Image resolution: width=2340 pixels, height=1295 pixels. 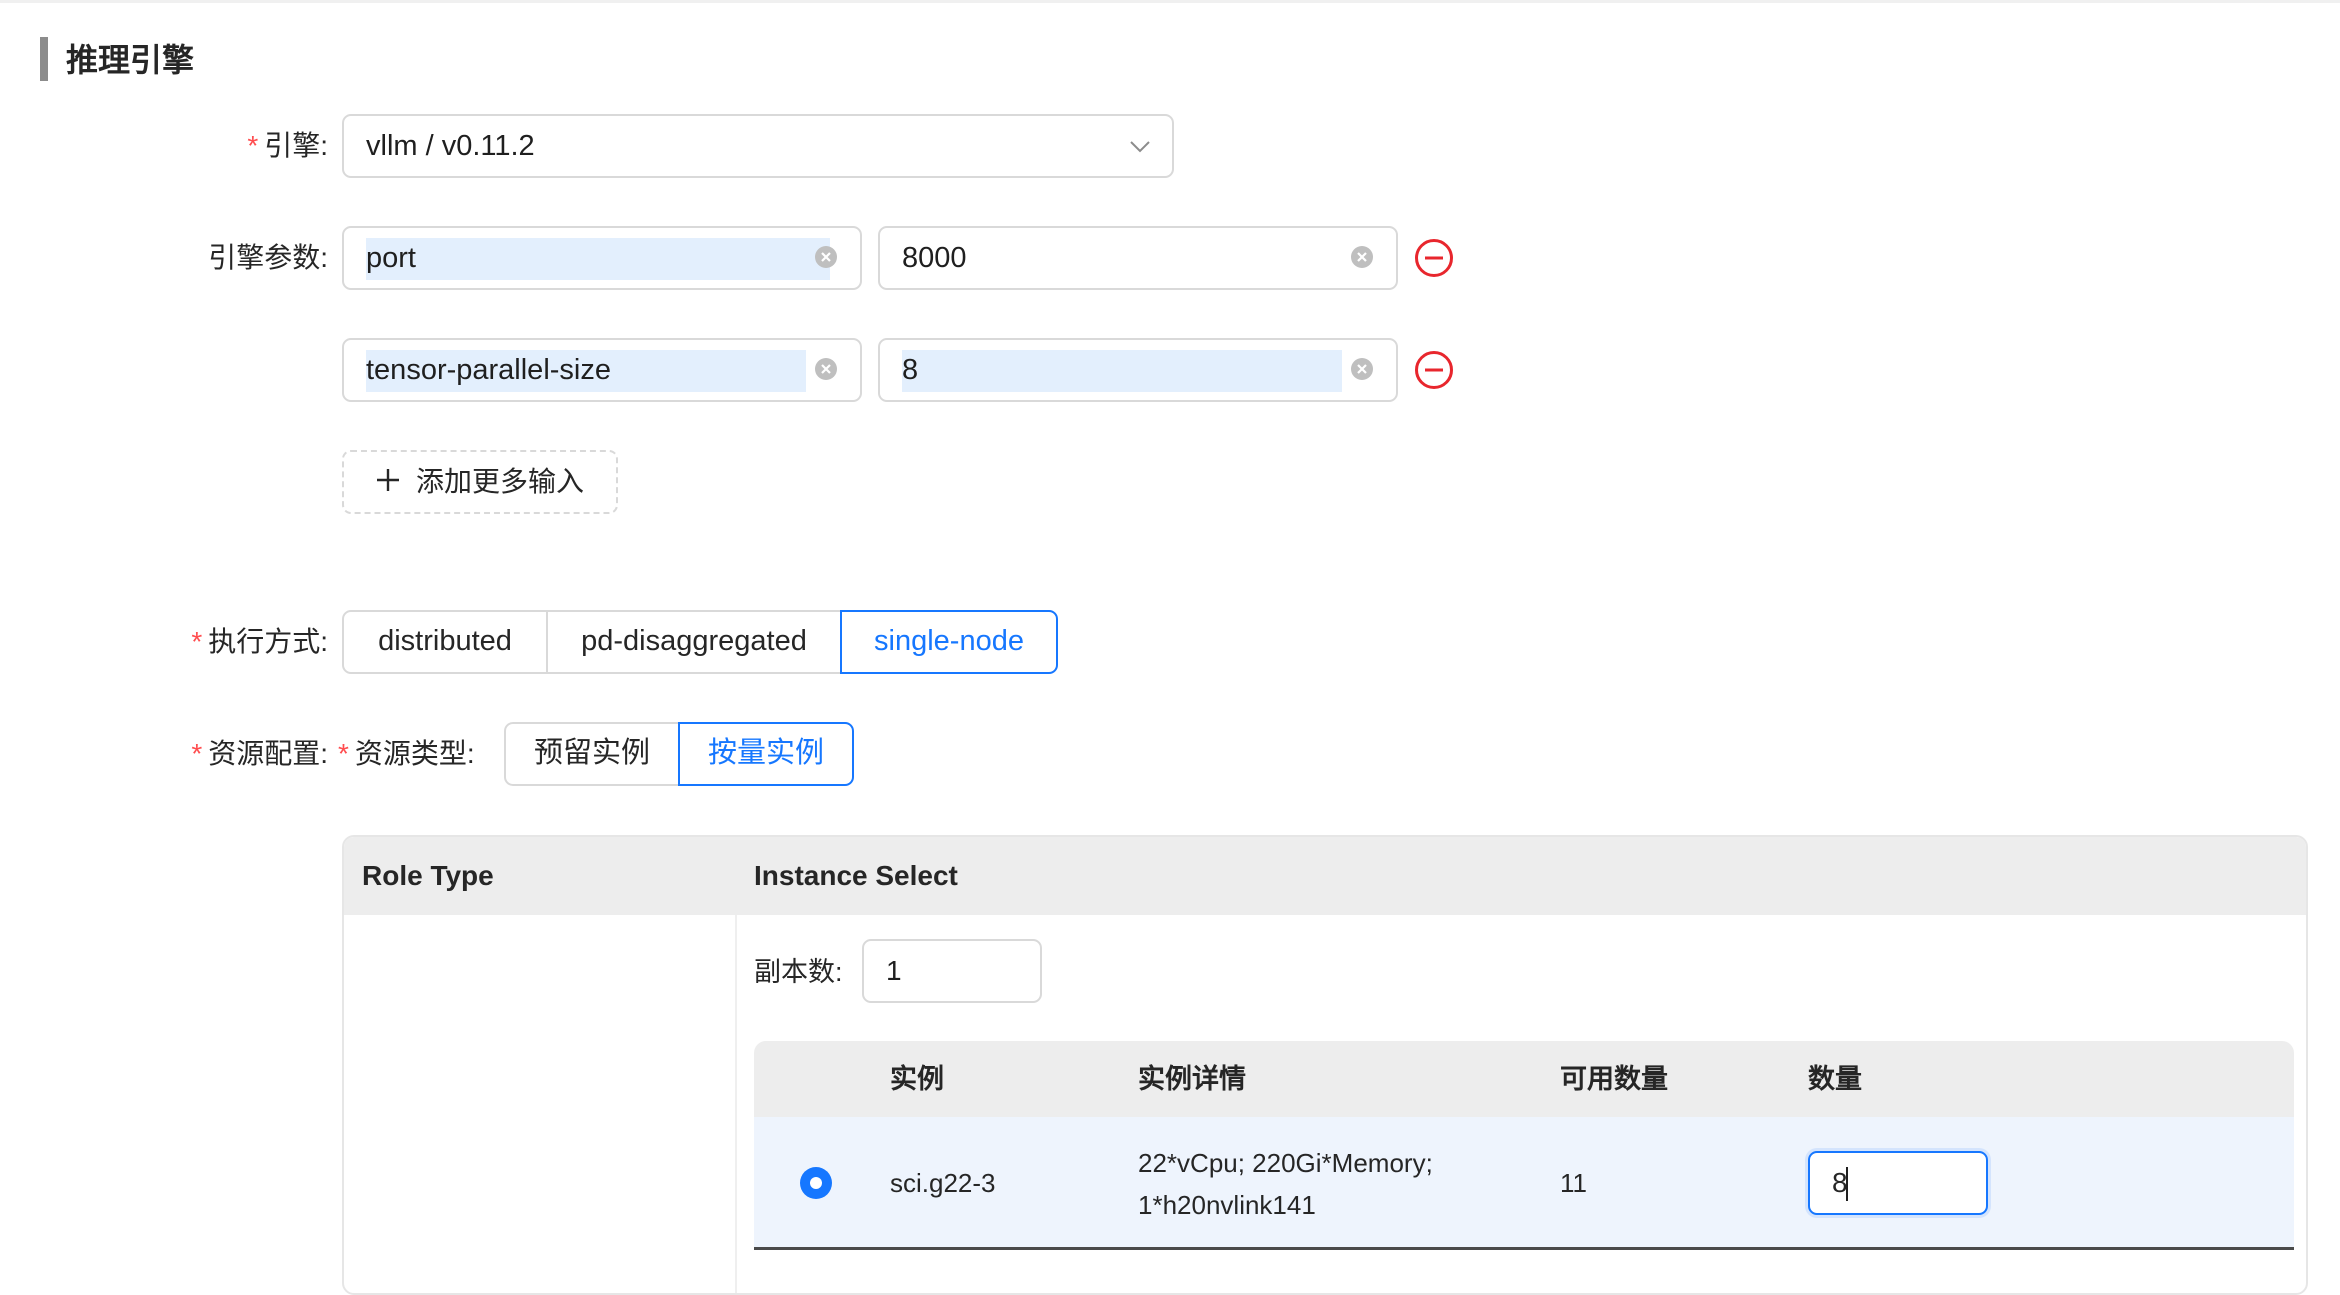 What do you see at coordinates (1325, 876) in the screenshot?
I see `panel-header` at bounding box center [1325, 876].